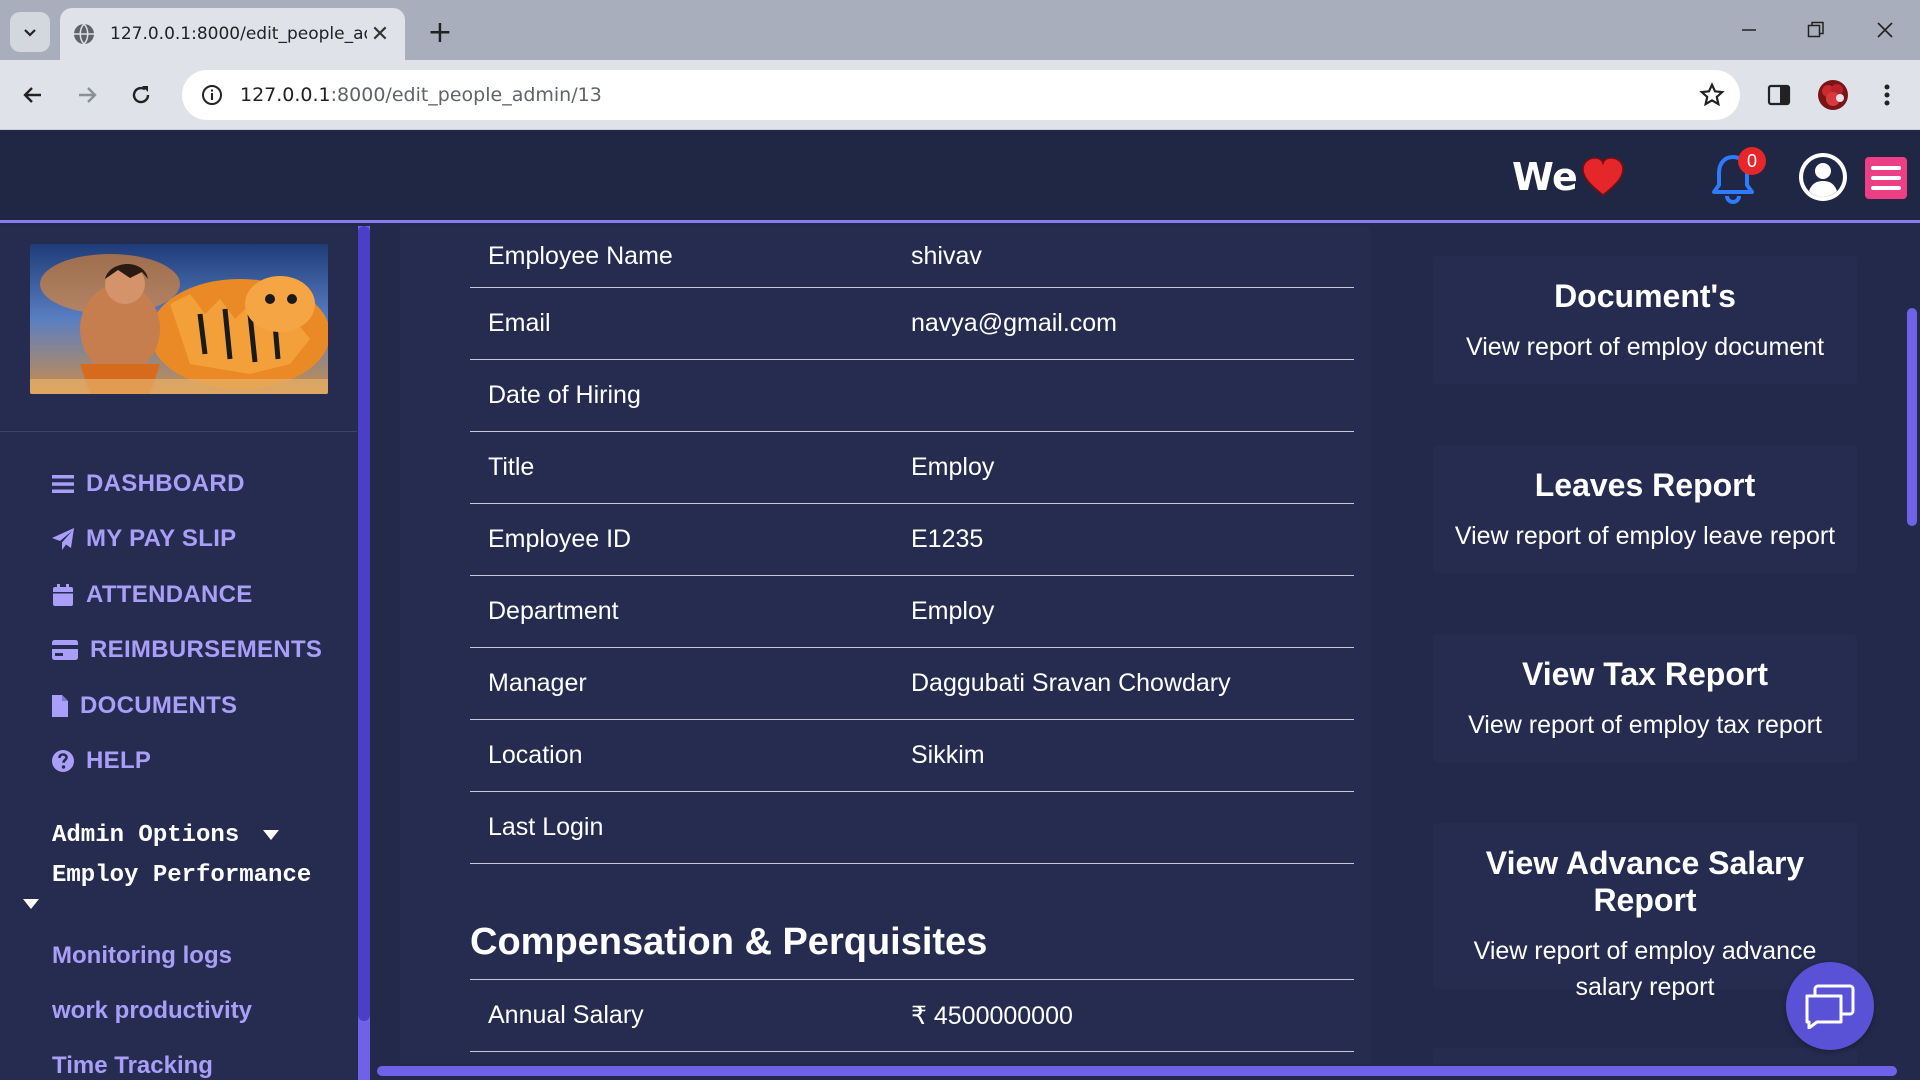  I want to click on arrow-right-icon, so click(88, 95).